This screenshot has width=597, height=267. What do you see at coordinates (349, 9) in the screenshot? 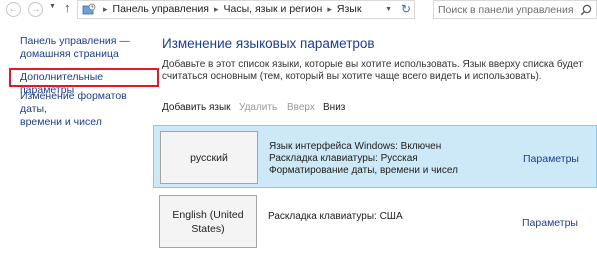
I see `breadcrumb-item-language: Язык` at bounding box center [349, 9].